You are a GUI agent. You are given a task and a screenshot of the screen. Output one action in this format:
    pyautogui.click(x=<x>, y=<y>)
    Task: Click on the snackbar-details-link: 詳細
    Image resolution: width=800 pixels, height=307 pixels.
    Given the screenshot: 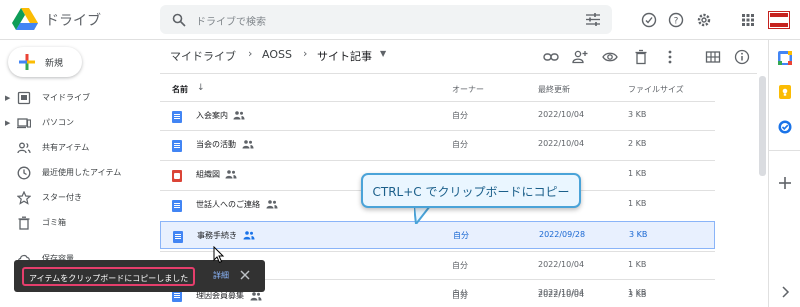 What is the action you would take?
    pyautogui.click(x=221, y=275)
    